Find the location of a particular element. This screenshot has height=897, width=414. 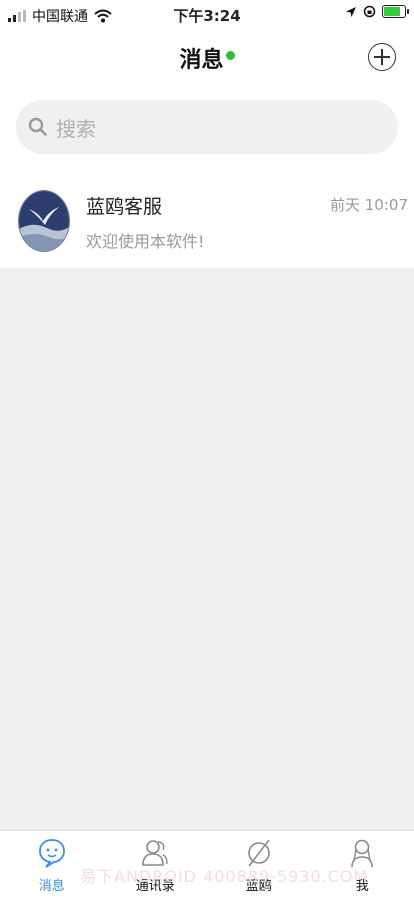

list-item: 蓝鸥客服 前天 10:07 欢迎使用本软件! is located at coordinates (207, 219).